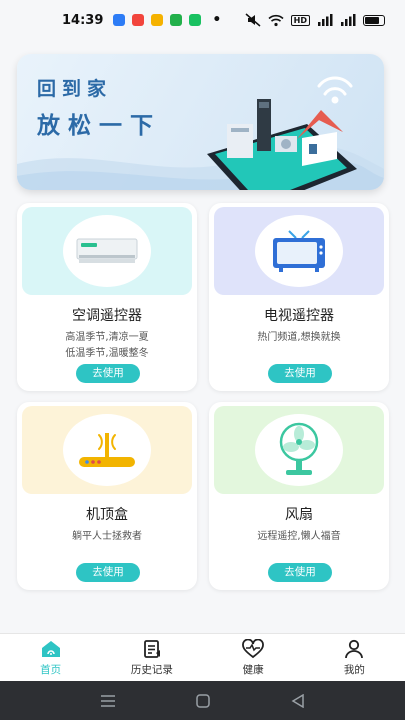 Image resolution: width=405 pixels, height=720 pixels. Describe the element at coordinates (107, 496) in the screenshot. I see `card-set-top-box: 机顶盒 躺平人士拯救者 去使用` at that location.